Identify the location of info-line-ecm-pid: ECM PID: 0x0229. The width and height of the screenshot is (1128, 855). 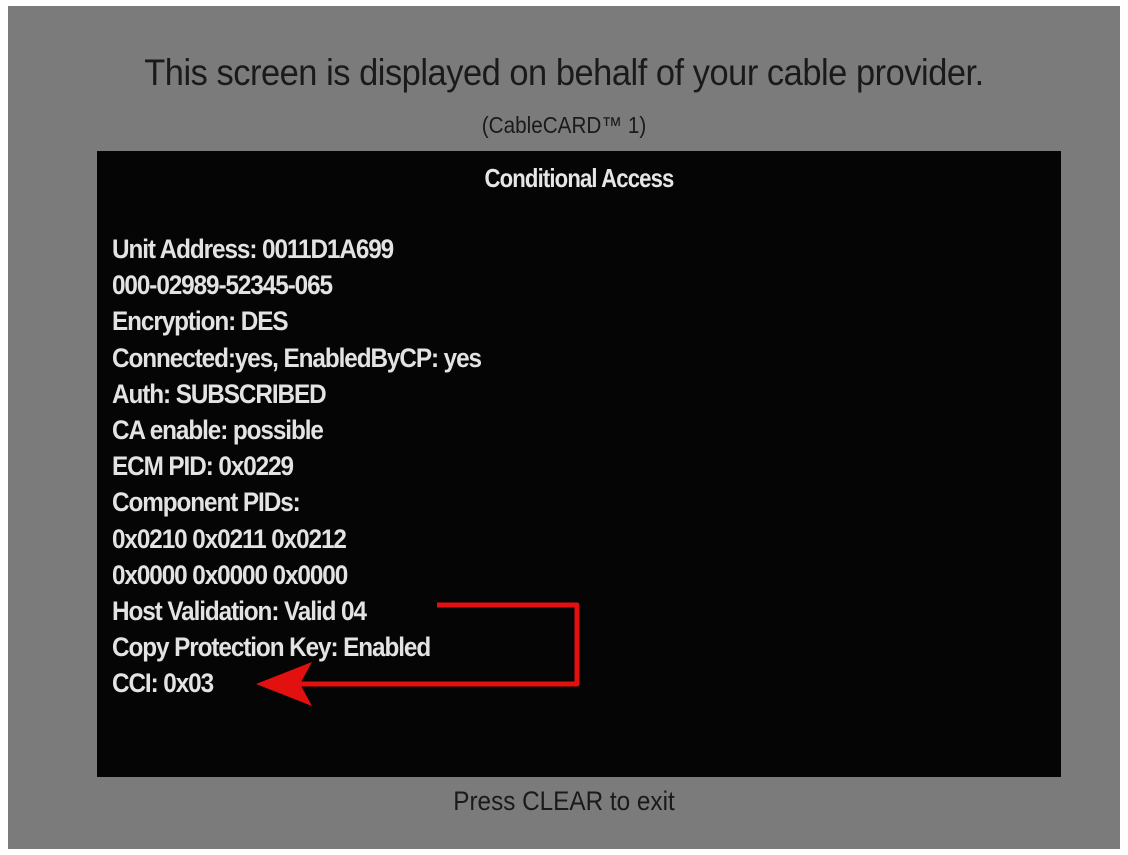
(203, 466).